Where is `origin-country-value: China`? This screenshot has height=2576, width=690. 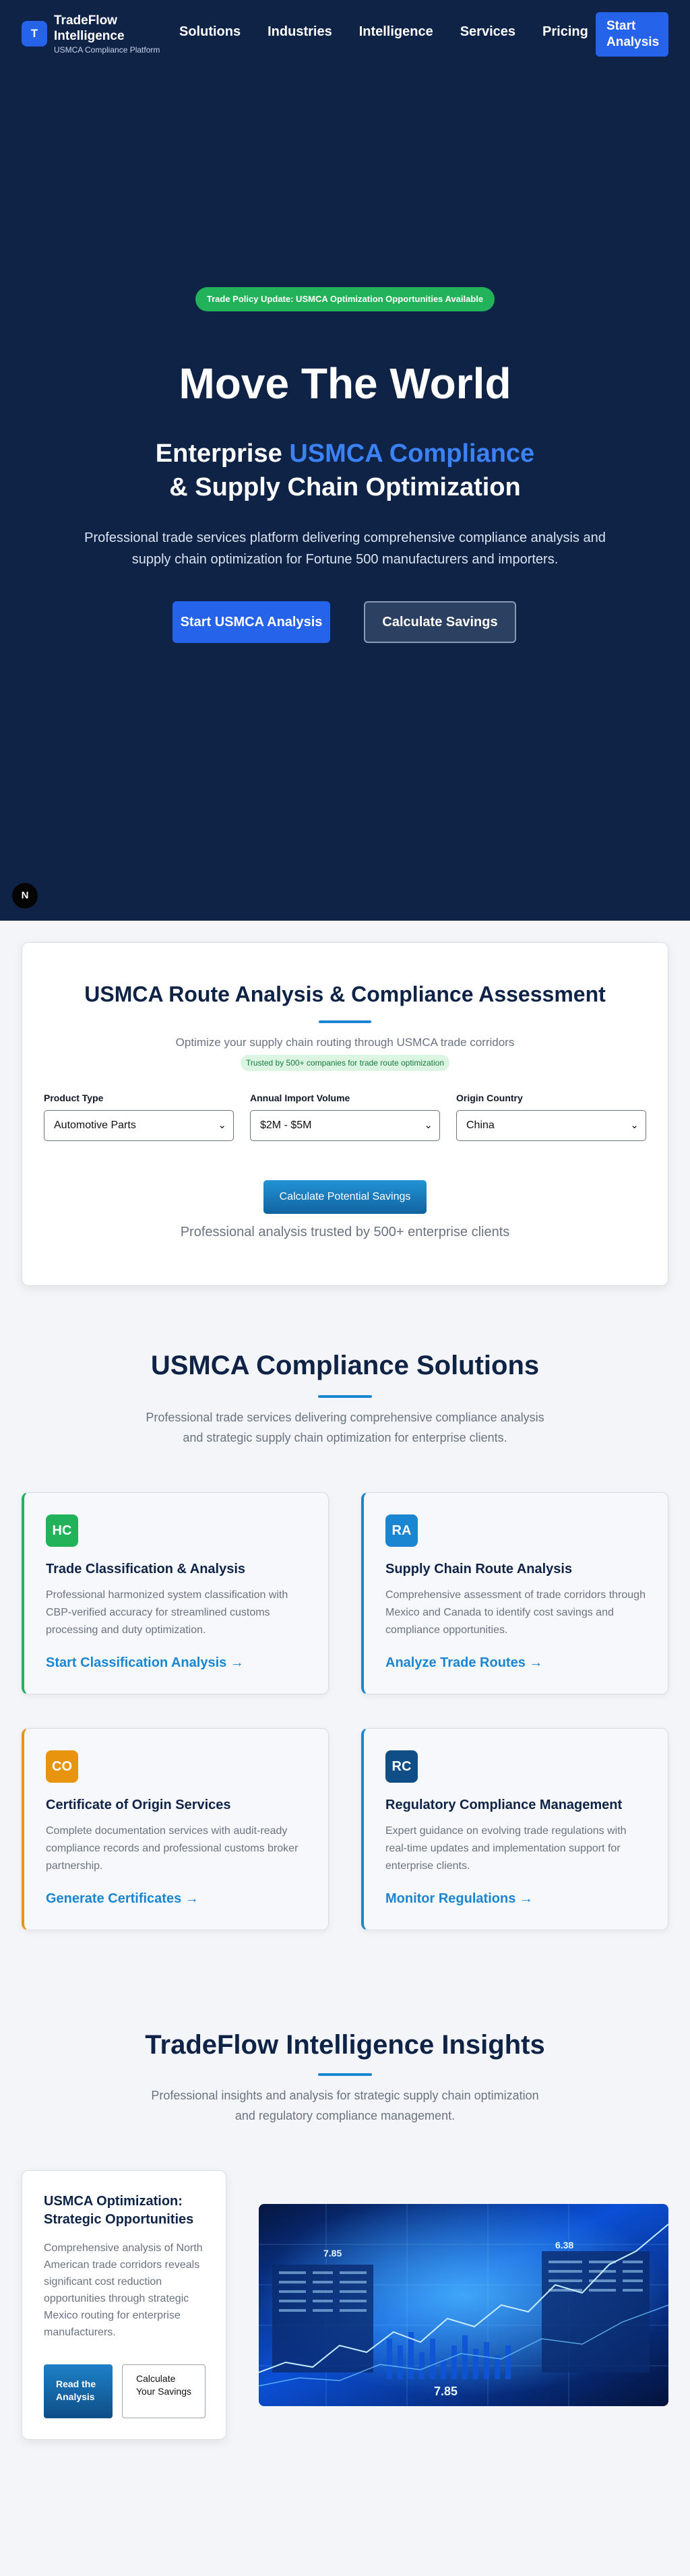 origin-country-value: China is located at coordinates (481, 1126).